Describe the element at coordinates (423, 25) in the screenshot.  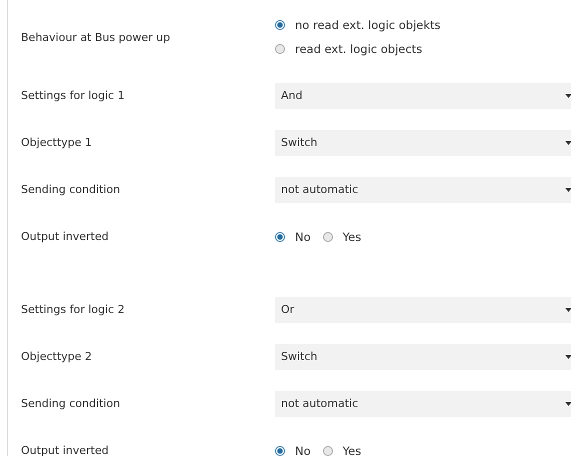
I see `radio-option: no read ext. logic objekts` at that location.